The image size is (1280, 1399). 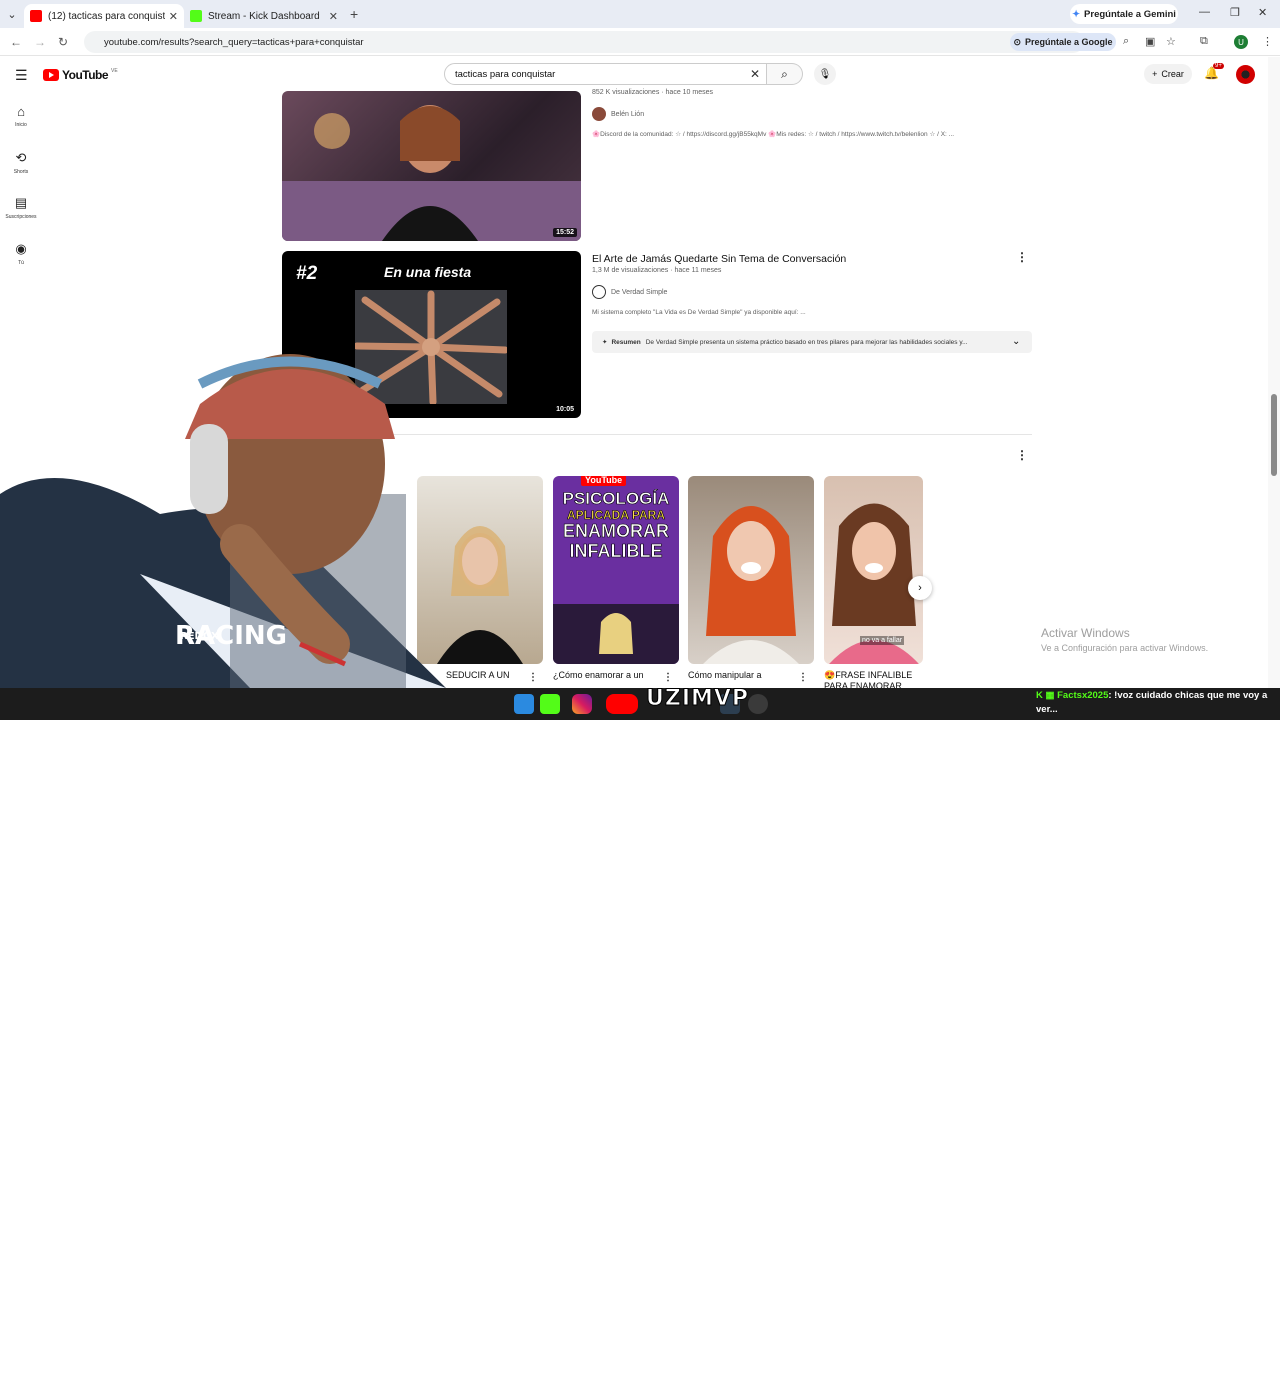 What do you see at coordinates (1085, 633) in the screenshot?
I see `activation-title: Activar Windows` at bounding box center [1085, 633].